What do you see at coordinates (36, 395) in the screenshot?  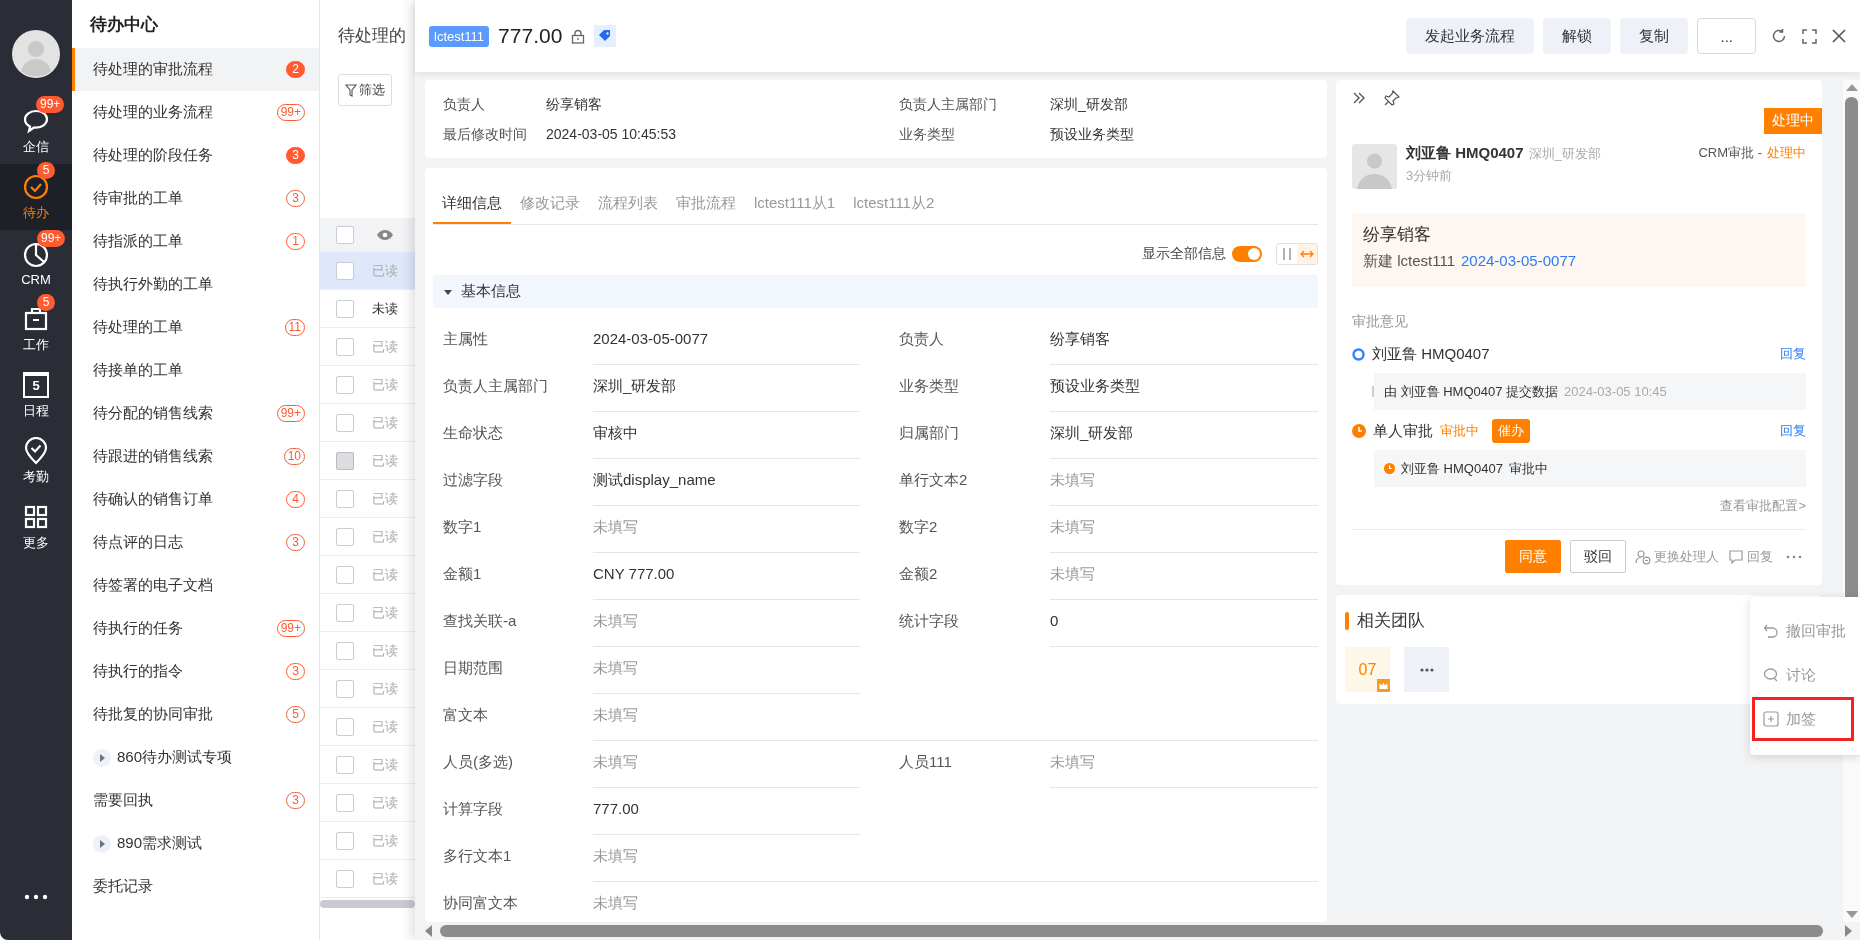 I see `rail-item: 5 日程` at bounding box center [36, 395].